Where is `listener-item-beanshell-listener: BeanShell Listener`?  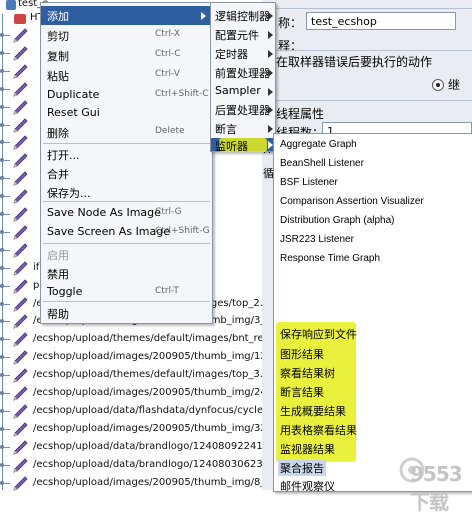
listener-item-beanshell-listener: BeanShell Listener is located at coordinates (373, 165).